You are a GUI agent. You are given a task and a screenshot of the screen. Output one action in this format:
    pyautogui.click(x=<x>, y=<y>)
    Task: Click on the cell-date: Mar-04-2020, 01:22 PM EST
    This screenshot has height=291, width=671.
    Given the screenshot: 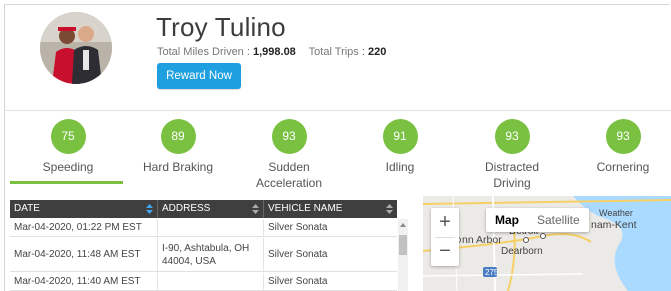 What is the action you would take?
    pyautogui.click(x=84, y=227)
    